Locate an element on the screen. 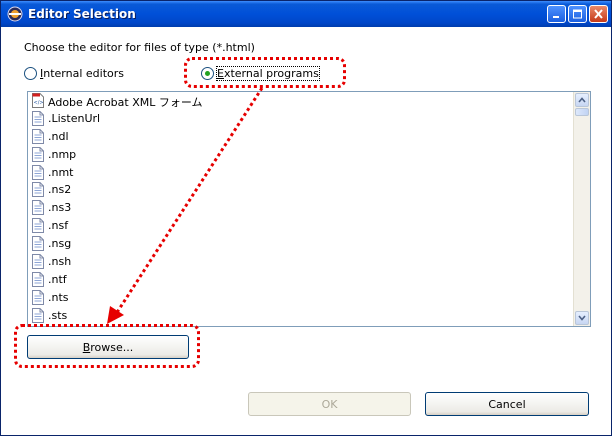 The height and width of the screenshot is (436, 612). annotation-arrow is located at coordinates (185, 205).